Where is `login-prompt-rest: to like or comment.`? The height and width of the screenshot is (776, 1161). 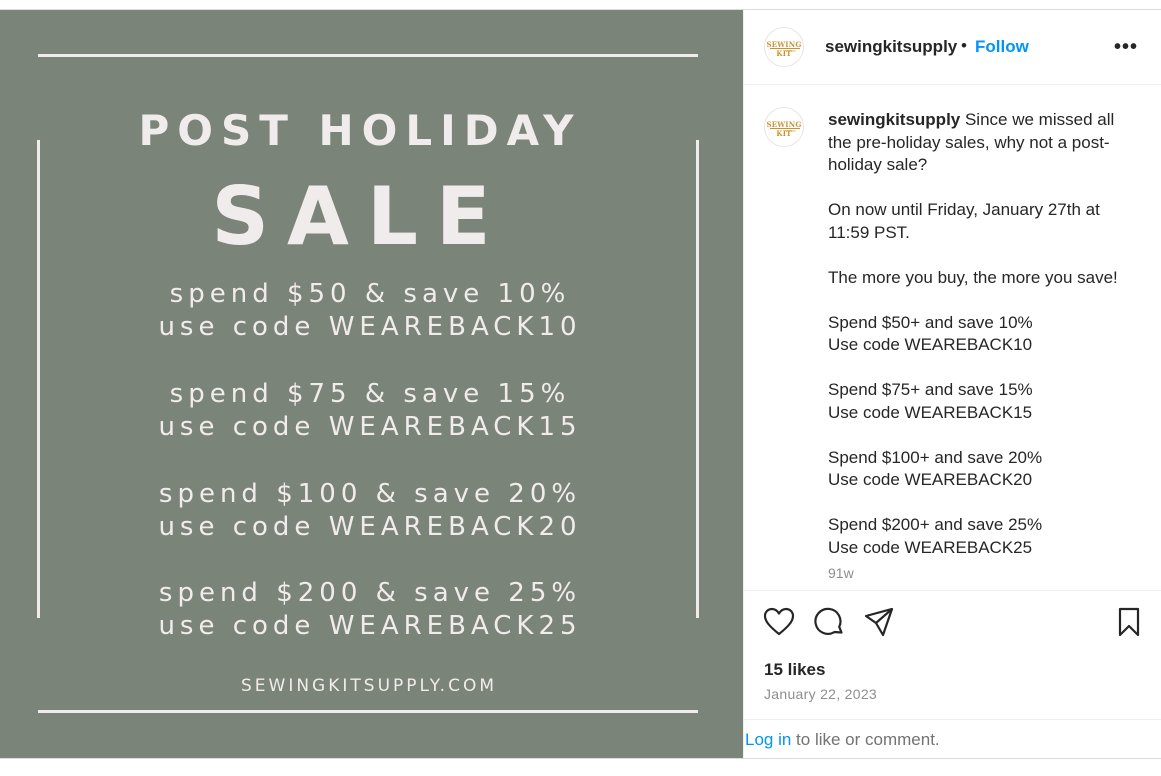 login-prompt-rest: to like or comment. is located at coordinates (865, 739).